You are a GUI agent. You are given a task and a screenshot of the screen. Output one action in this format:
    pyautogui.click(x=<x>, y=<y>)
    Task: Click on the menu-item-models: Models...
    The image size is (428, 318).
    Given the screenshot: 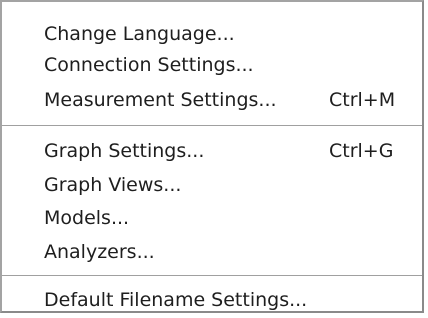 What is the action you would take?
    pyautogui.click(x=212, y=218)
    